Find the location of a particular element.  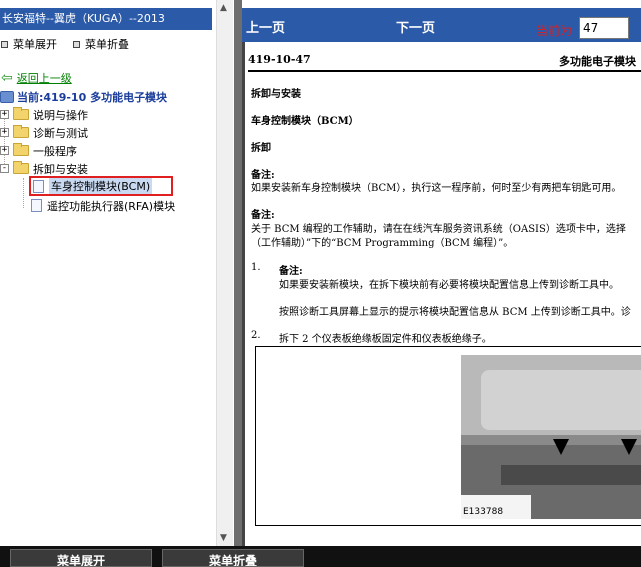

tree-item-diagnosis: + 诊断与测试 is located at coordinates (44, 132).